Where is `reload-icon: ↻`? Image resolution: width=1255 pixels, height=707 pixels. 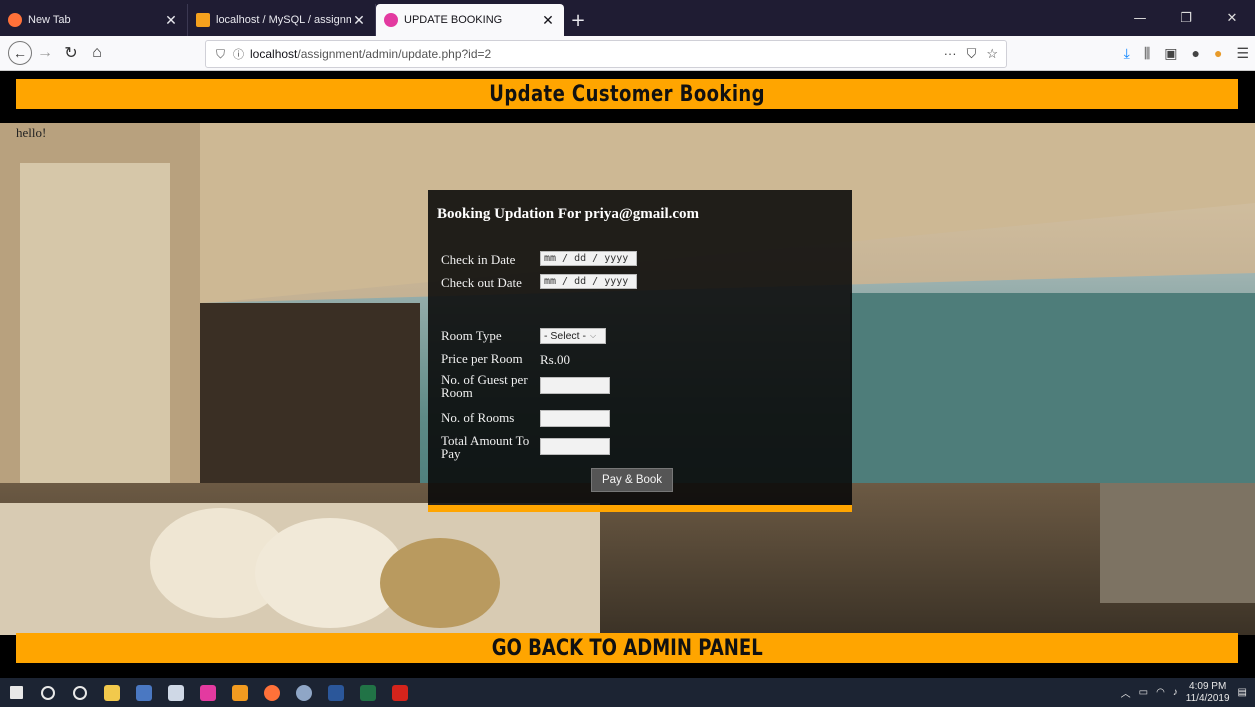
reload-icon: ↻ is located at coordinates (71, 53).